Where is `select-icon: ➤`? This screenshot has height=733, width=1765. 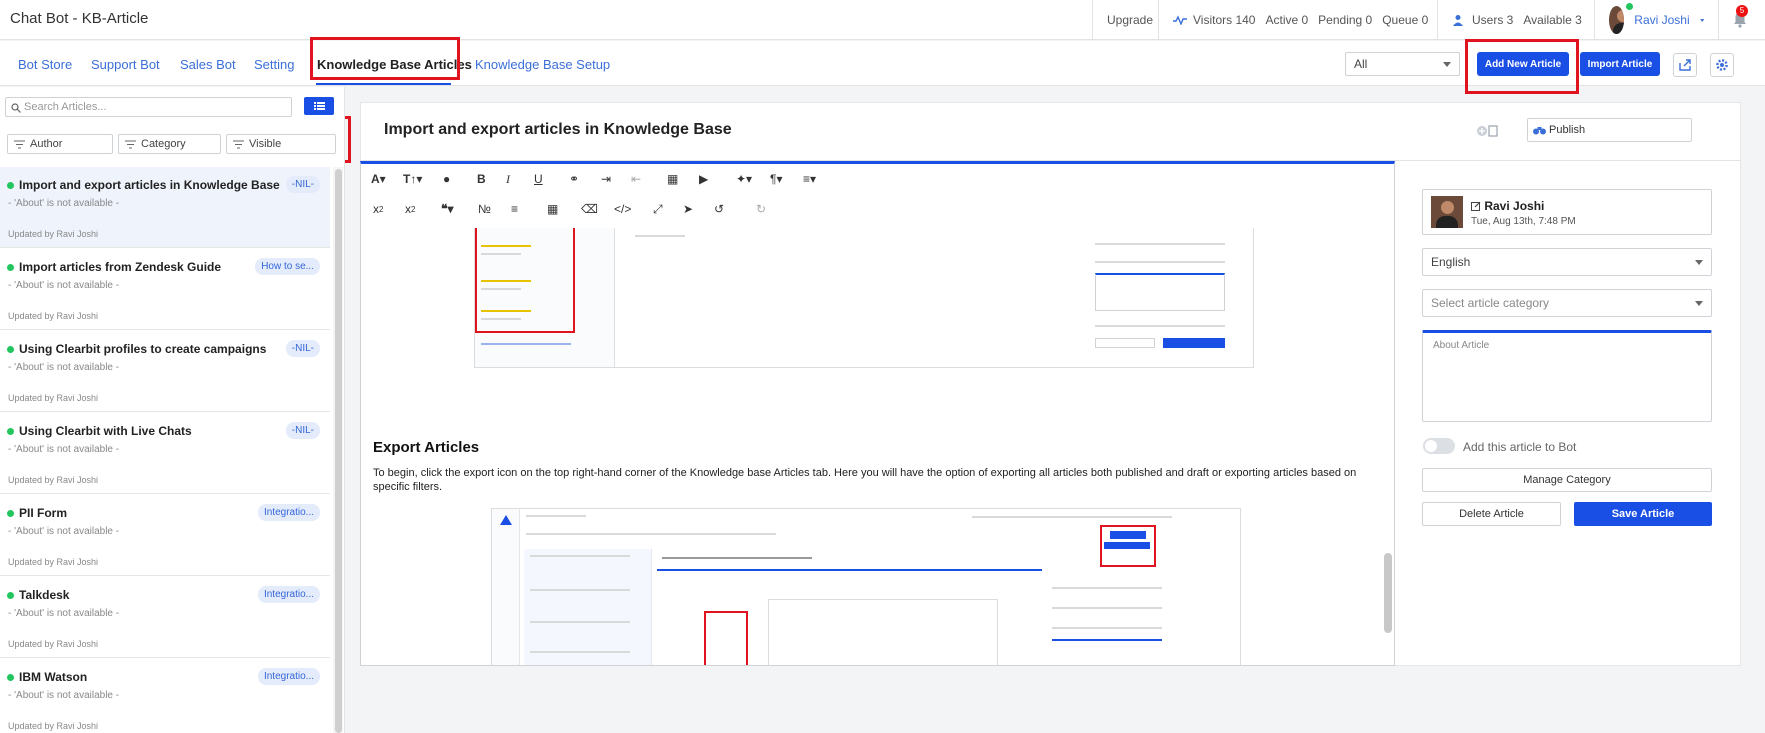 select-icon: ➤ is located at coordinates (688, 209).